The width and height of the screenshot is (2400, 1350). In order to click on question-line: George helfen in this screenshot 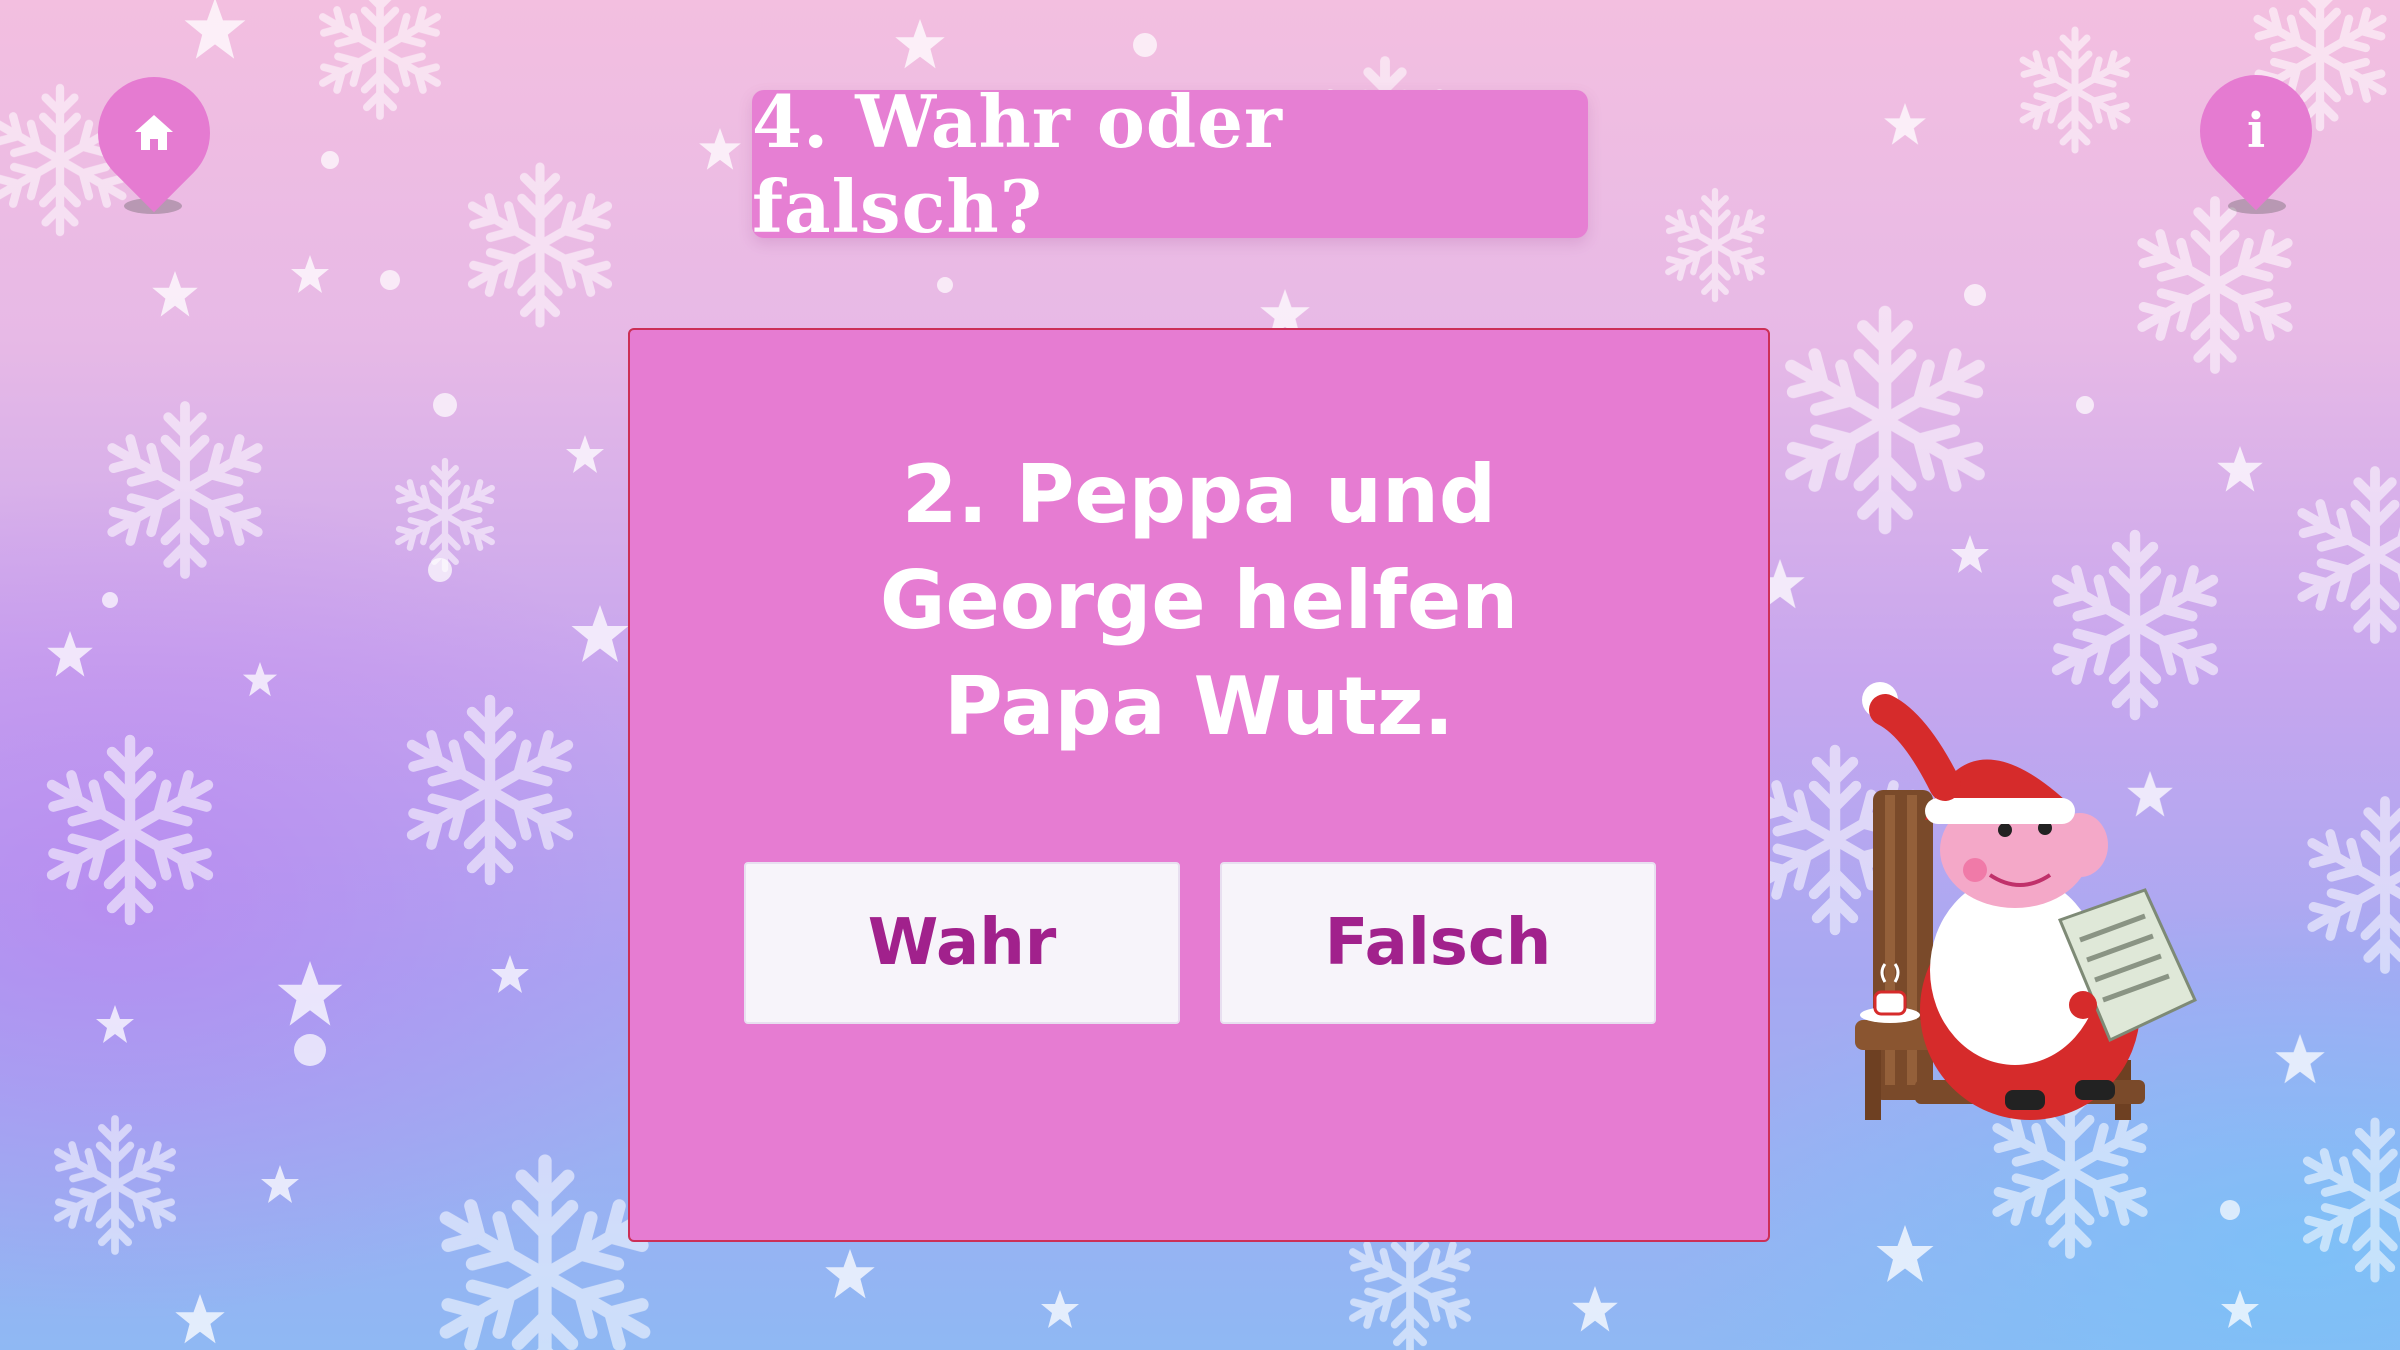, I will do `click(1199, 600)`.